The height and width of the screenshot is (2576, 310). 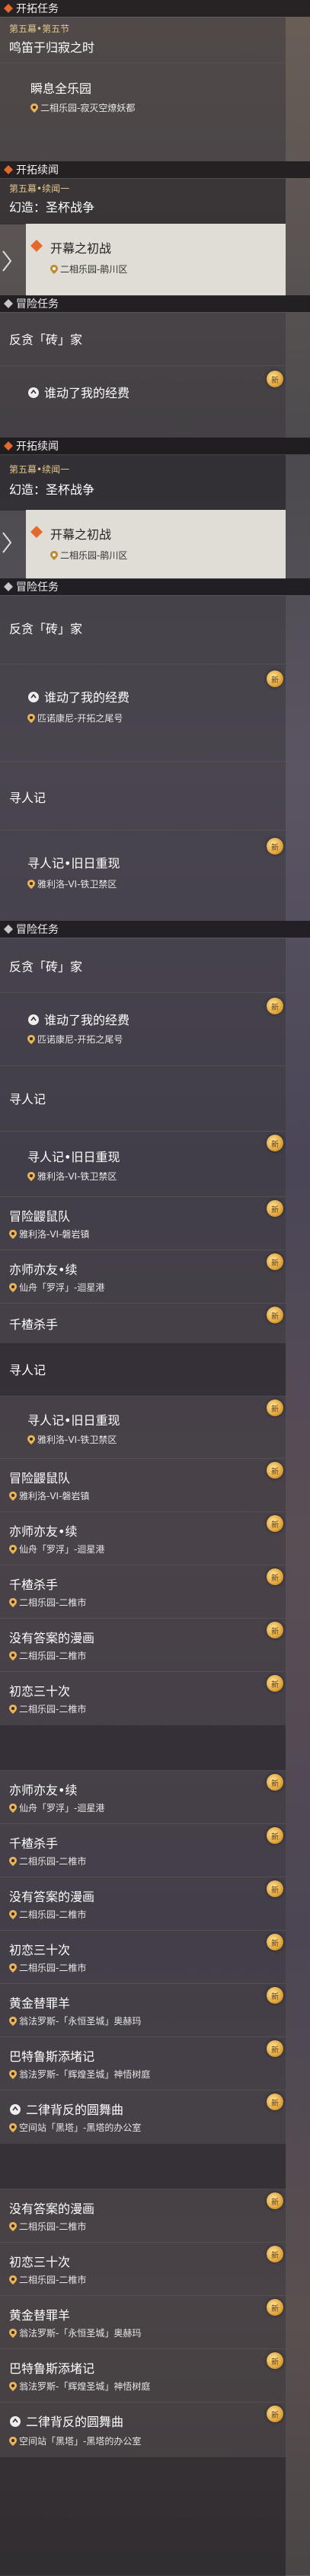 I want to click on quest-location: 翁法罗斯-「辉煌圣城」神悟树庭, so click(x=79, y=2386).